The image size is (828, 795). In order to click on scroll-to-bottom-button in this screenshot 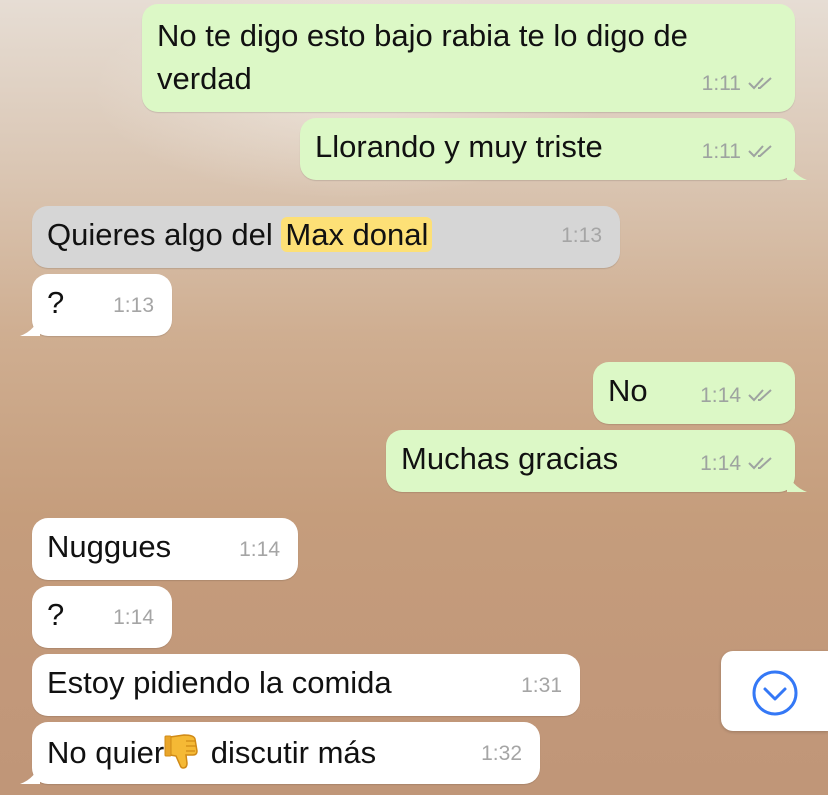, I will do `click(774, 691)`.